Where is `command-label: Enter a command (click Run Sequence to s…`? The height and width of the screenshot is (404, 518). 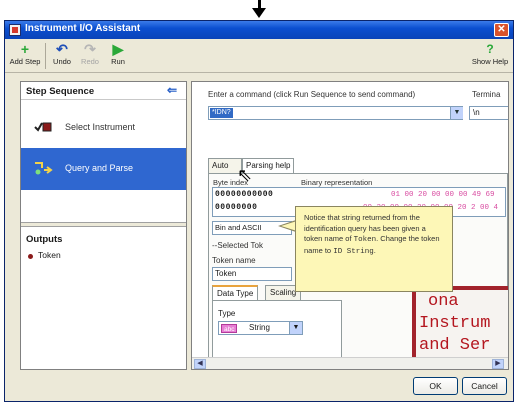 command-label: Enter a command (click Run Sequence to s… is located at coordinates (312, 94).